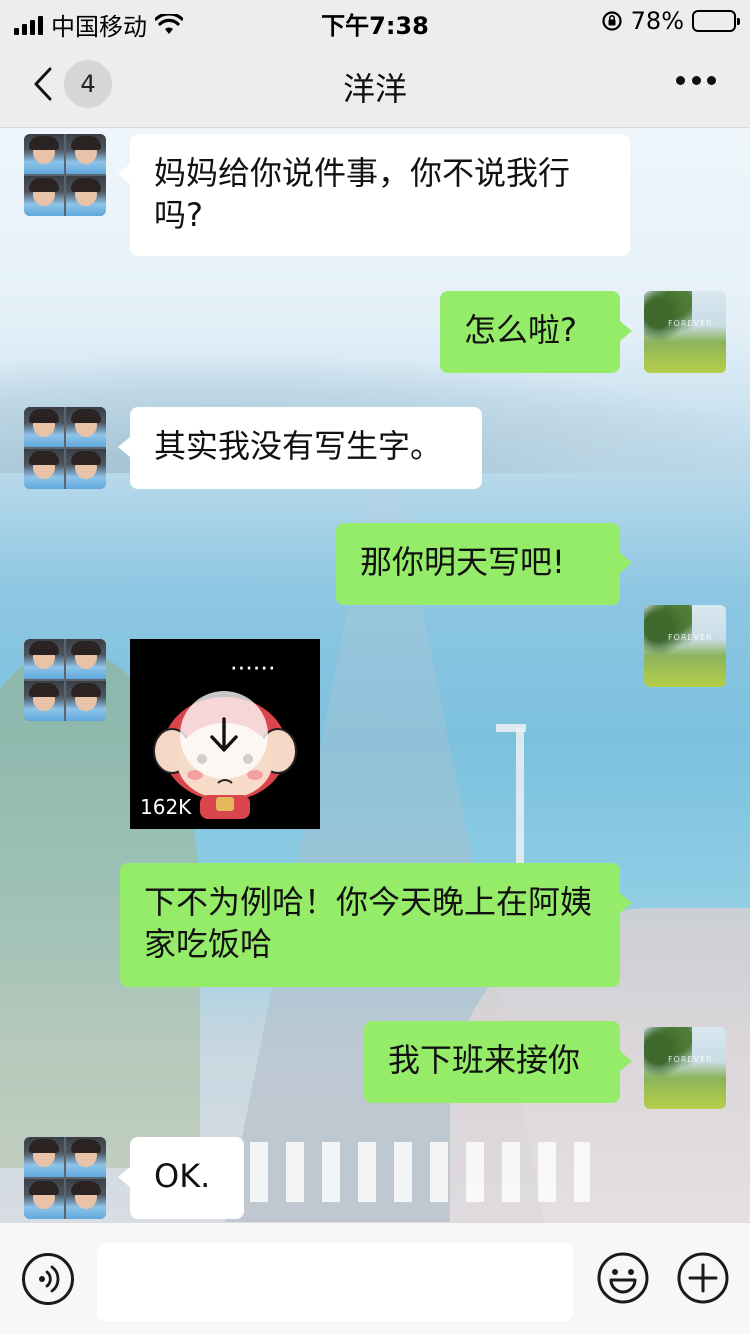 Image resolution: width=750 pixels, height=1334 pixels. I want to click on more-dots-icon, so click(696, 82).